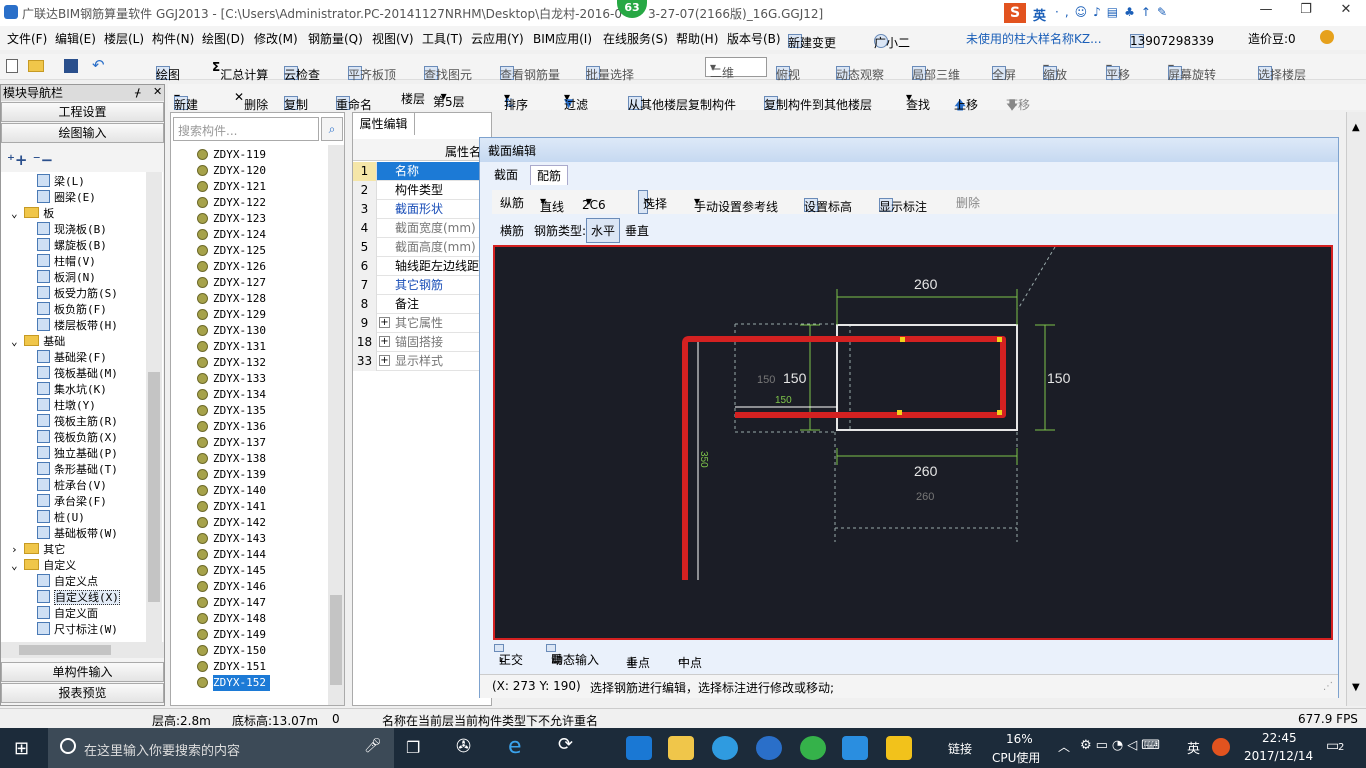 Image resolution: width=1366 pixels, height=768 pixels. Describe the element at coordinates (512, 202) in the screenshot. I see `longitudinal-rebar-label: 纵筋` at that location.